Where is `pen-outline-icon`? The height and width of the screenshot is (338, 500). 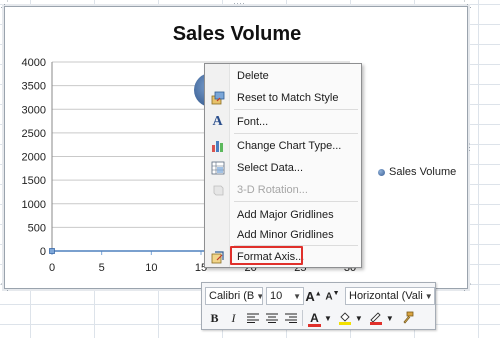 pen-outline-icon is located at coordinates (376, 318).